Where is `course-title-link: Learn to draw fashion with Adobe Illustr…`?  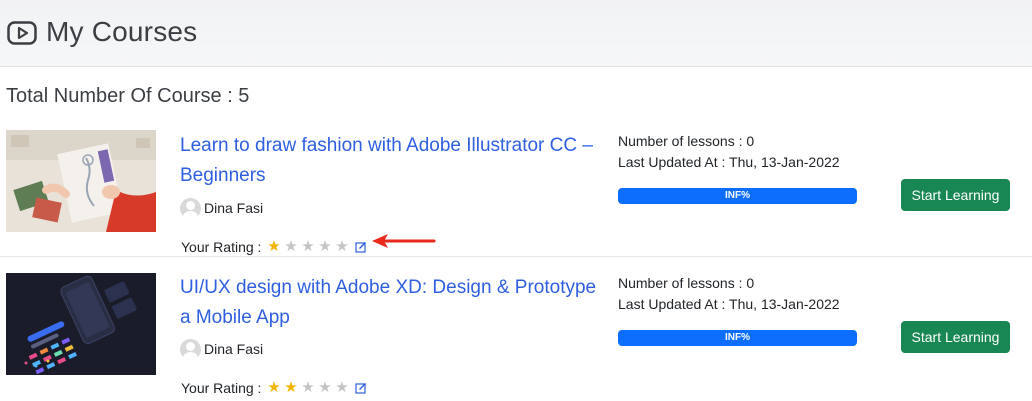
course-title-link: Learn to draw fashion with Adobe Illustr… is located at coordinates (390, 161).